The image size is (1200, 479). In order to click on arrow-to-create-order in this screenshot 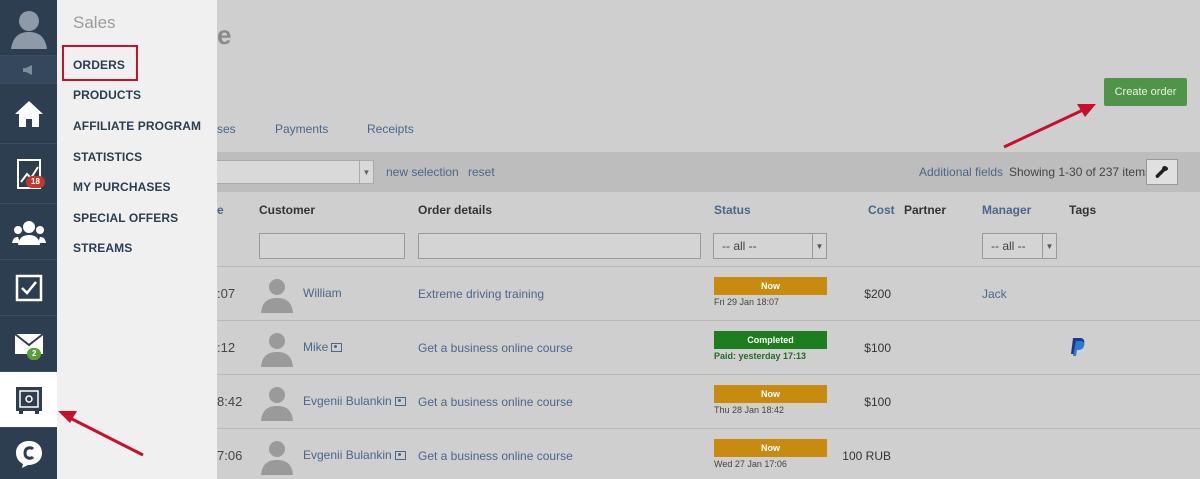, I will do `click(1049, 126)`.